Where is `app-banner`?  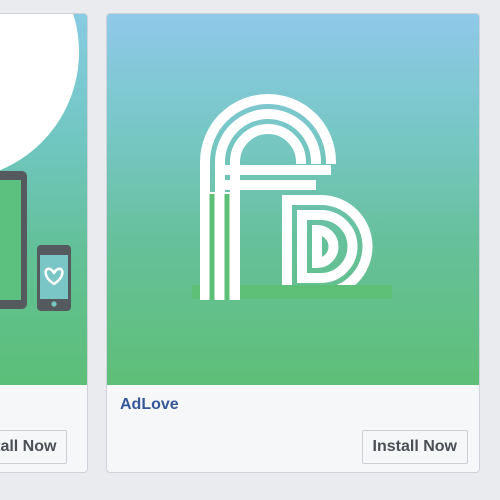
app-banner is located at coordinates (43, 199).